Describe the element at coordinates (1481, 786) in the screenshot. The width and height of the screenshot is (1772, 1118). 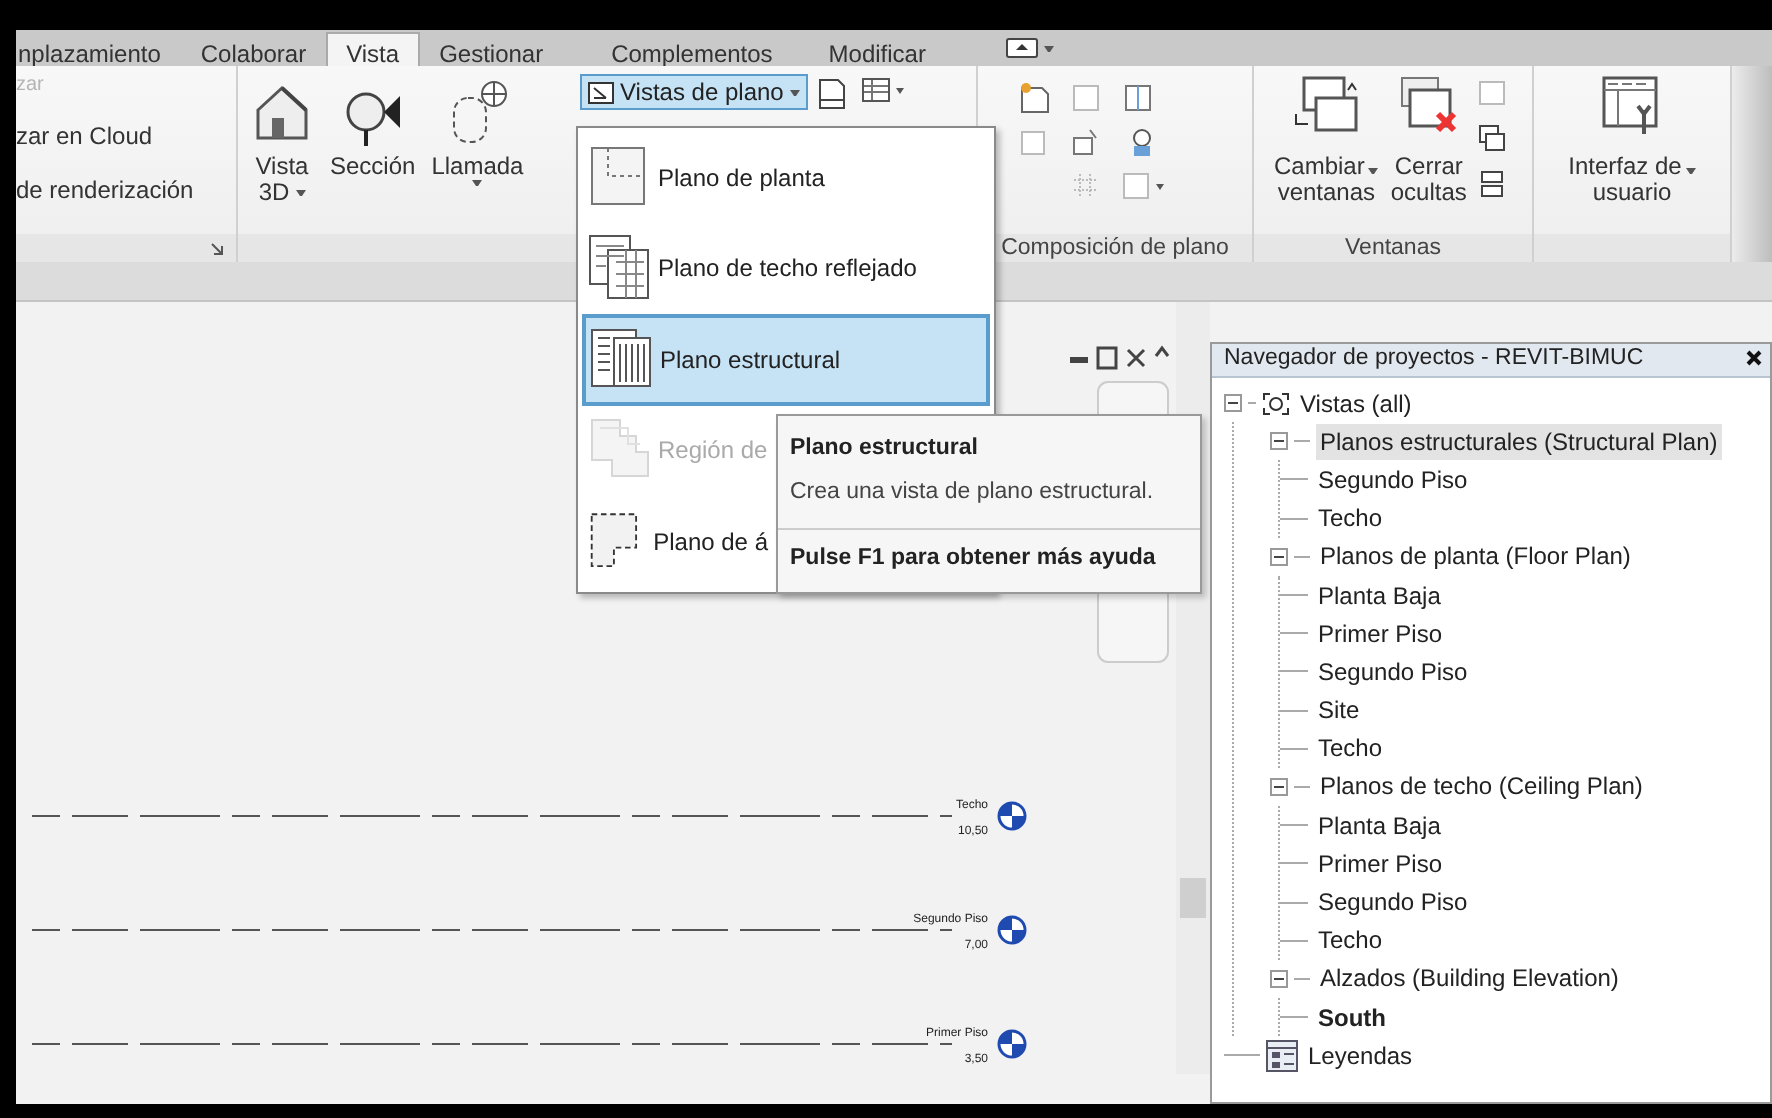
I see `tree-item: Planos de techo (Ceiling Plan)` at that location.